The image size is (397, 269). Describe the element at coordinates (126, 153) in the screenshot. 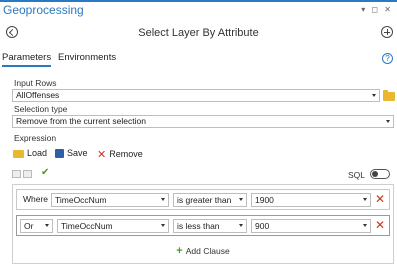

I see `remove-label: Remove` at that location.